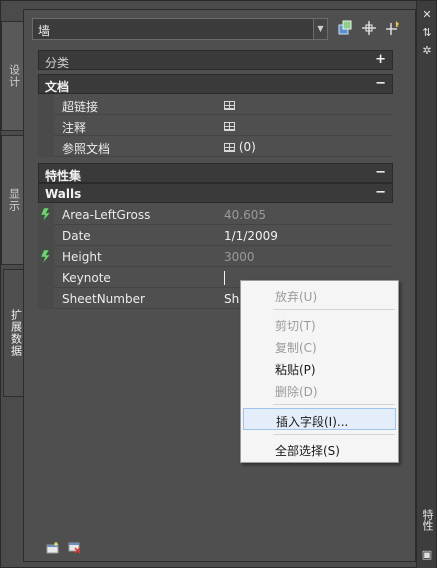  What do you see at coordinates (76, 236) in the screenshot?
I see `row-date-label: Date` at bounding box center [76, 236].